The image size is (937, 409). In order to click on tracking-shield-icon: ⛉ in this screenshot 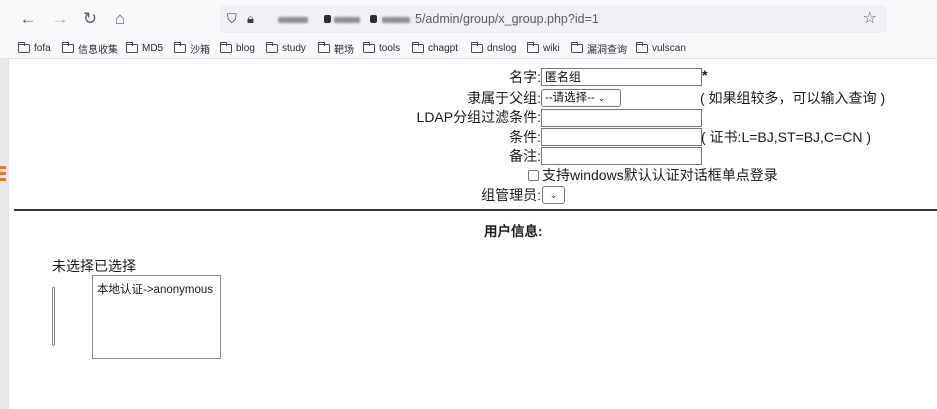, I will do `click(232, 19)`.